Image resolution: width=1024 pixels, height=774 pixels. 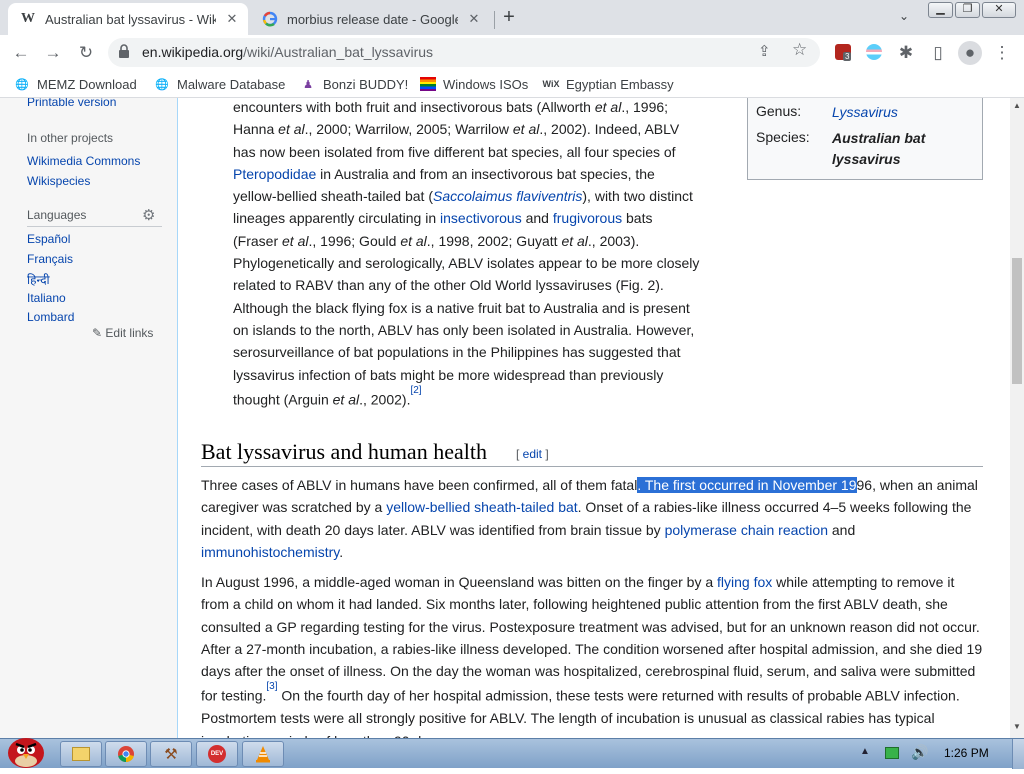 What do you see at coordinates (193, 52) in the screenshot?
I see `url-host: en.wikipedia.org` at bounding box center [193, 52].